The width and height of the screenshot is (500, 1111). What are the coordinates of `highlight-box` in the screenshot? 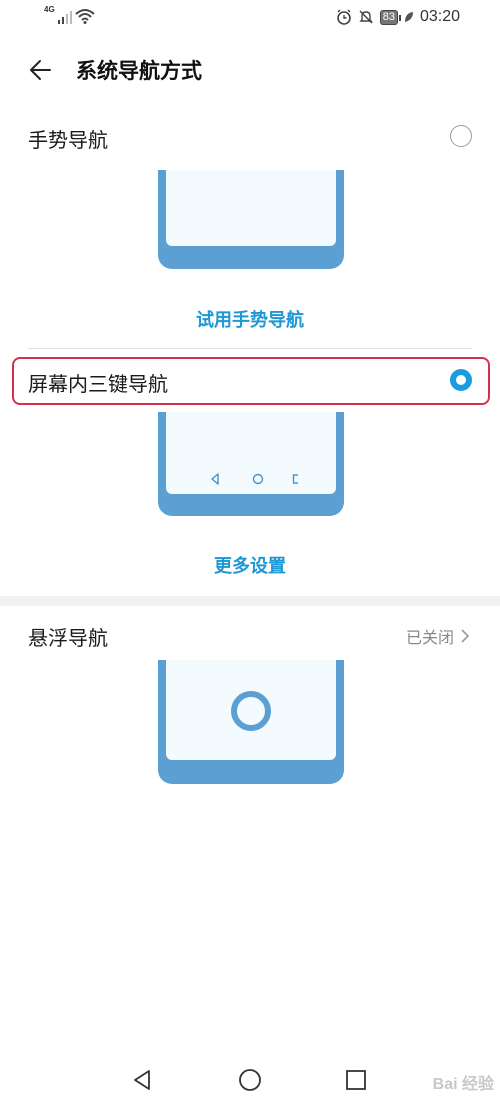 It's located at (251, 381).